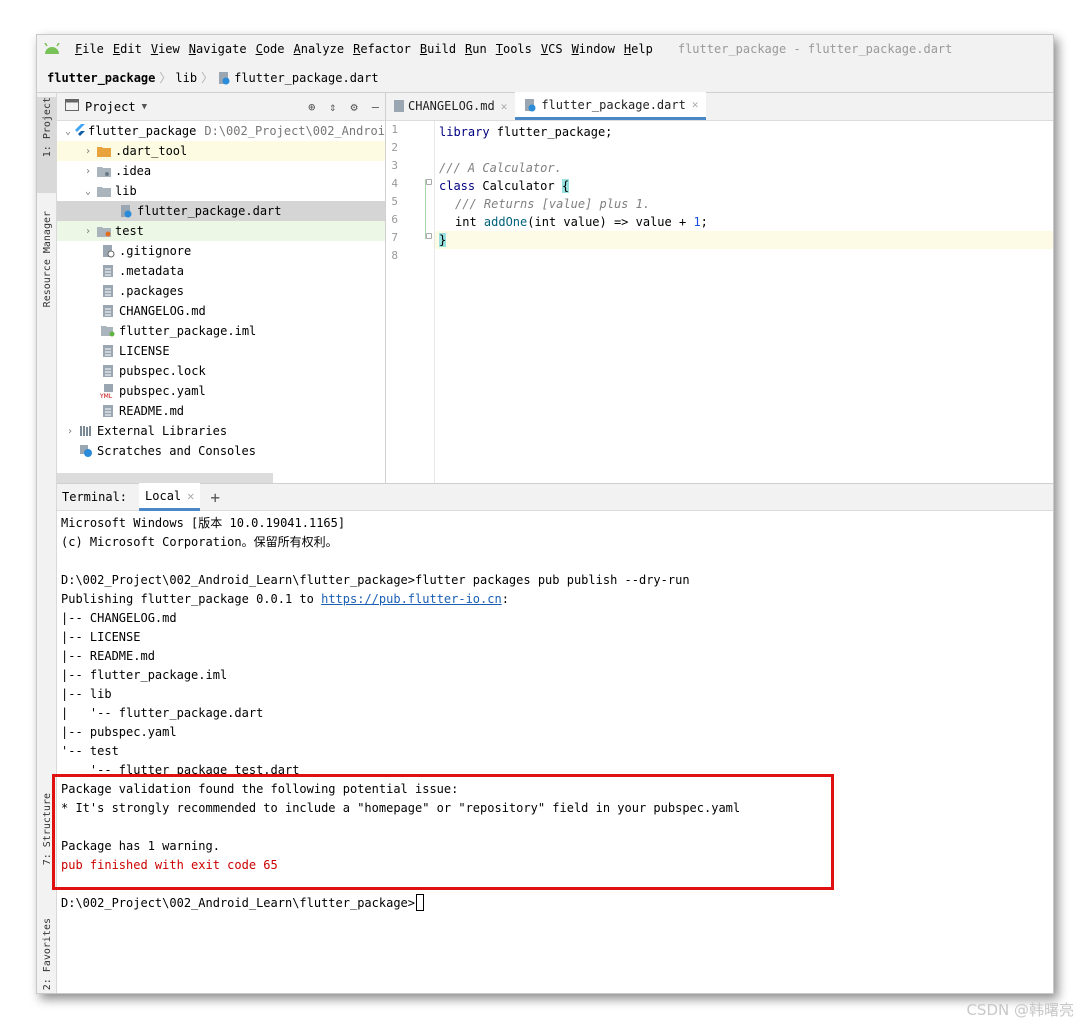 Image resolution: width=1088 pixels, height=1028 pixels. Describe the element at coordinates (270, 49) in the screenshot. I see `menu-code: Code` at that location.